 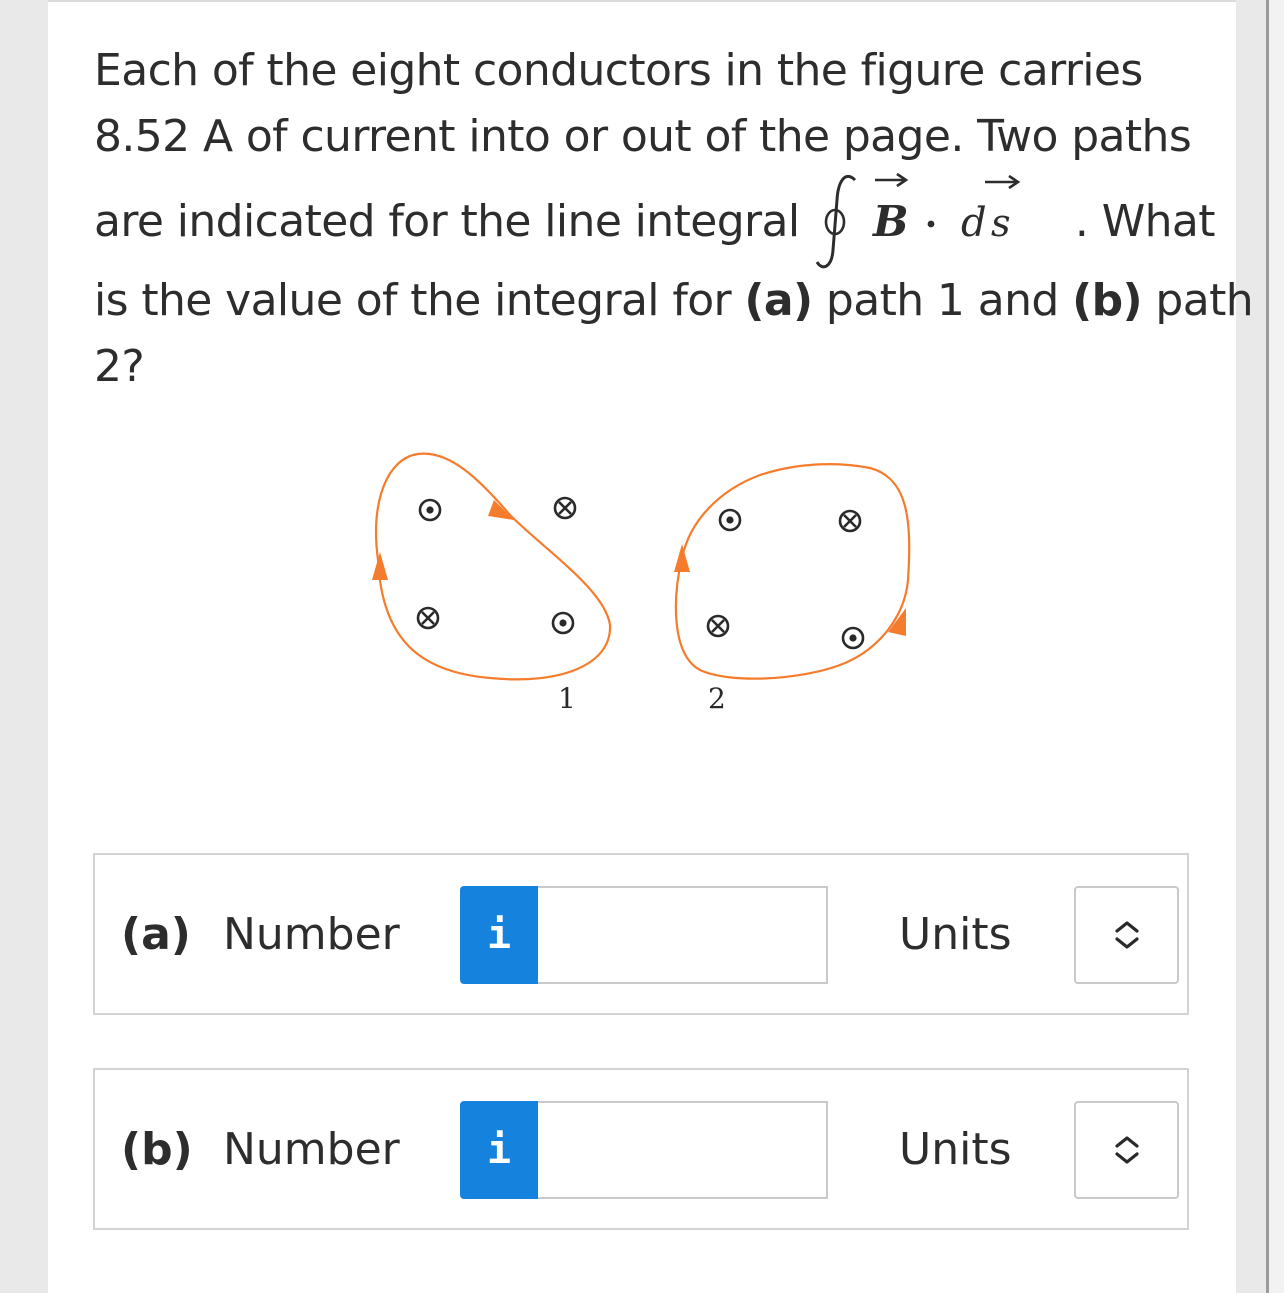 What do you see at coordinates (157, 1149) in the screenshot?
I see `part-b-label: (b)` at bounding box center [157, 1149].